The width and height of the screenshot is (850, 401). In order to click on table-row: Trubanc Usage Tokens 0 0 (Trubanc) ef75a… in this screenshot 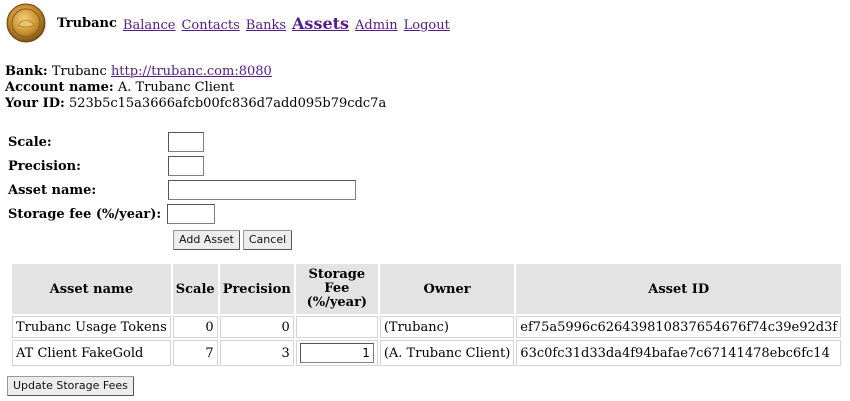, I will do `click(427, 327)`.